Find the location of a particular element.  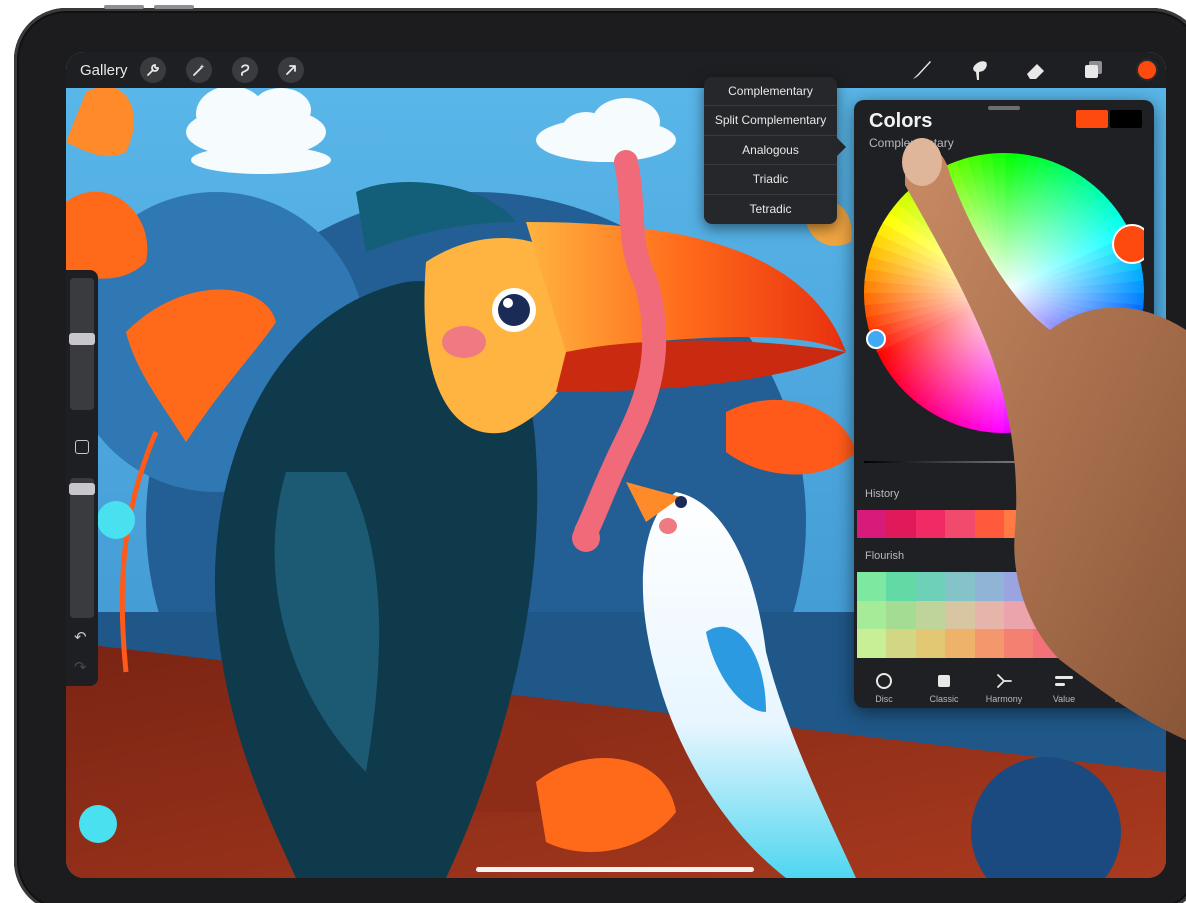

palettes-icon is located at coordinates (1124, 681).